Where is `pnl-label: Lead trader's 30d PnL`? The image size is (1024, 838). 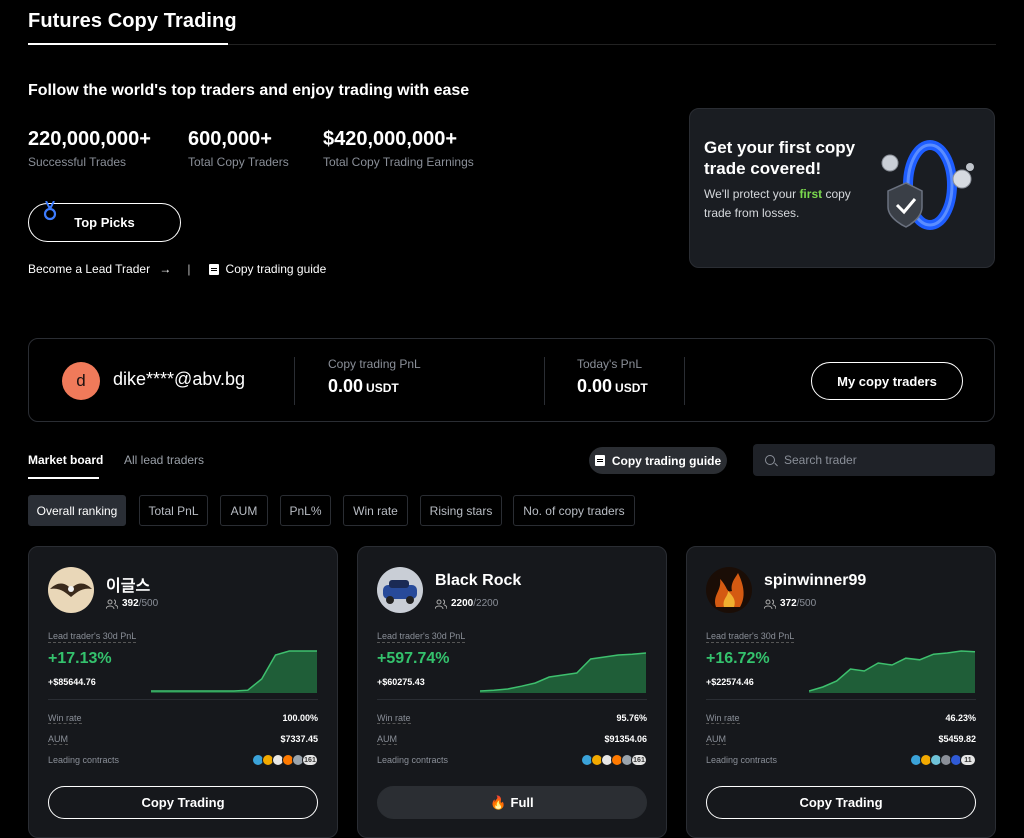 pnl-label: Lead trader's 30d PnL is located at coordinates (750, 637).